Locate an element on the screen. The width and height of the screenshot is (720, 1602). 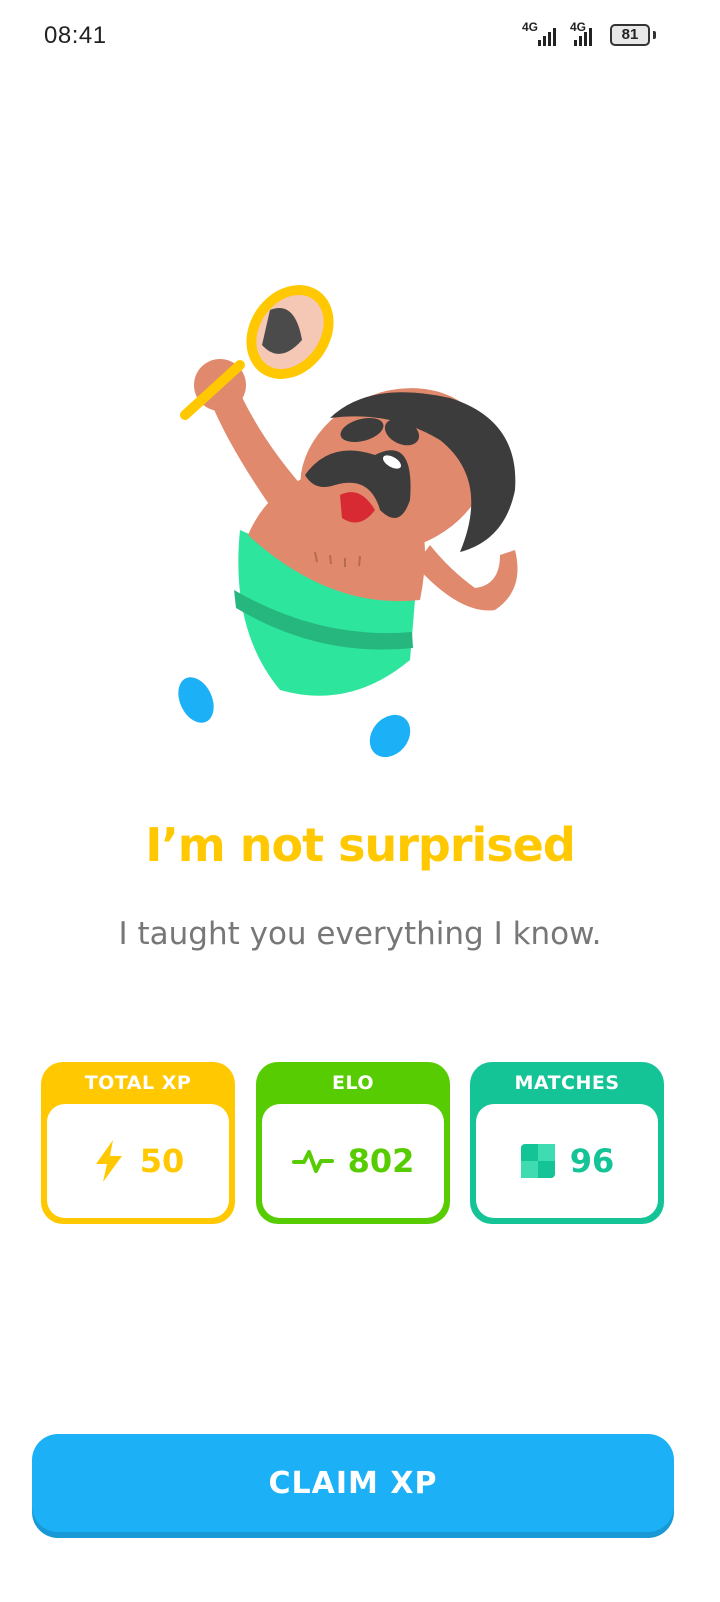
battery-icon: 81 is located at coordinates (630, 35).